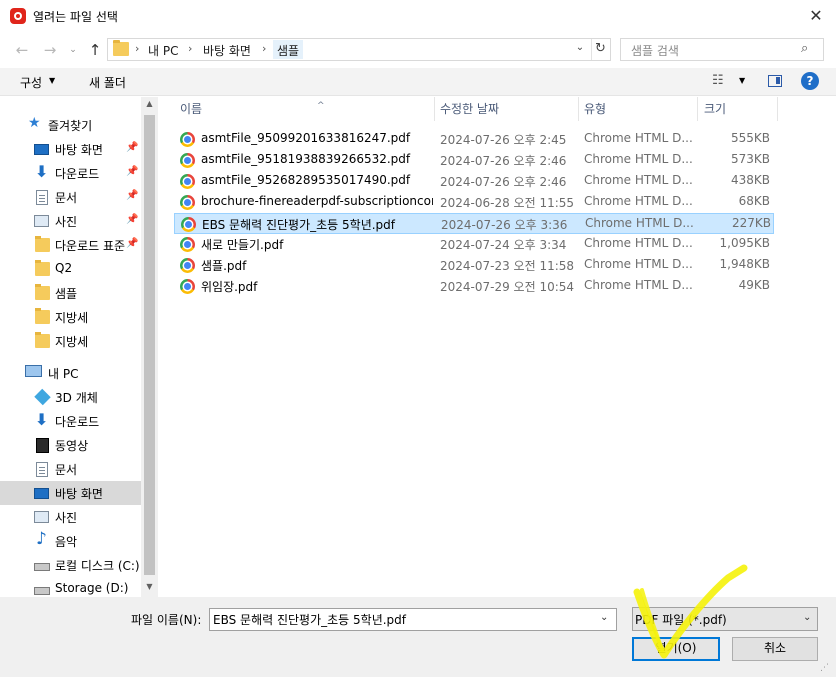 The image size is (836, 677). Describe the element at coordinates (50, 50) in the screenshot. I see `forward-arrow-icon: →` at that location.